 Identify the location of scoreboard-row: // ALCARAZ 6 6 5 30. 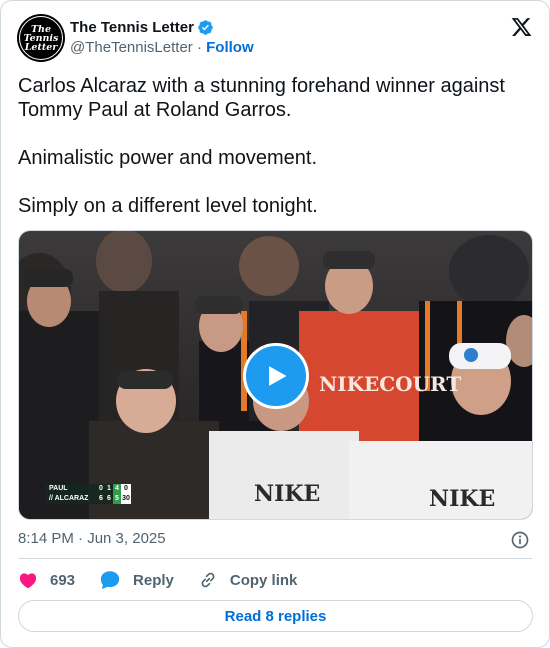
(88, 499).